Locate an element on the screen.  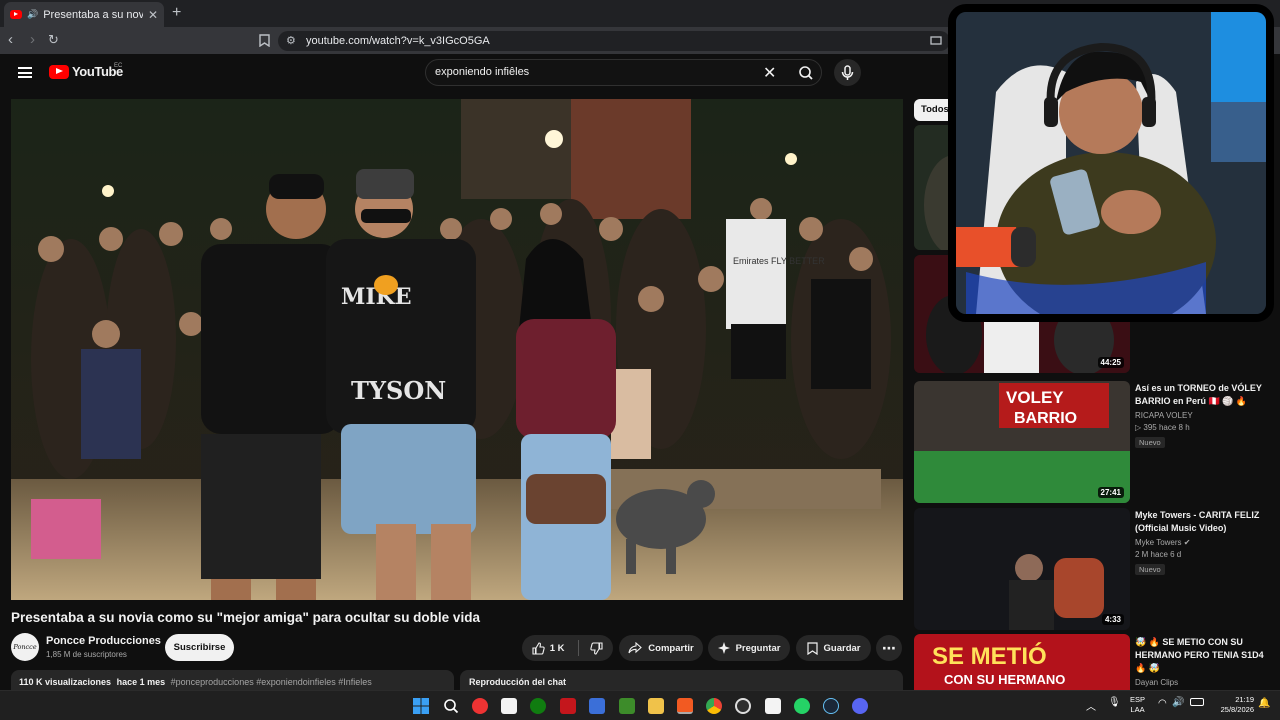
url-text: youtube.com/watch?v=k_v3IGcO5GA is located at coordinates (398, 41).